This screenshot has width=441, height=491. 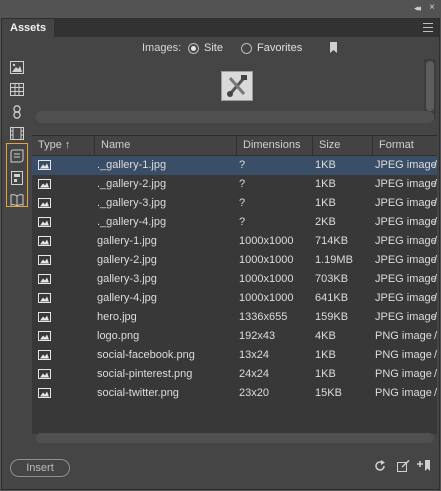 What do you see at coordinates (254, 355) in the screenshot?
I see `cell-dimensions: 13x24` at bounding box center [254, 355].